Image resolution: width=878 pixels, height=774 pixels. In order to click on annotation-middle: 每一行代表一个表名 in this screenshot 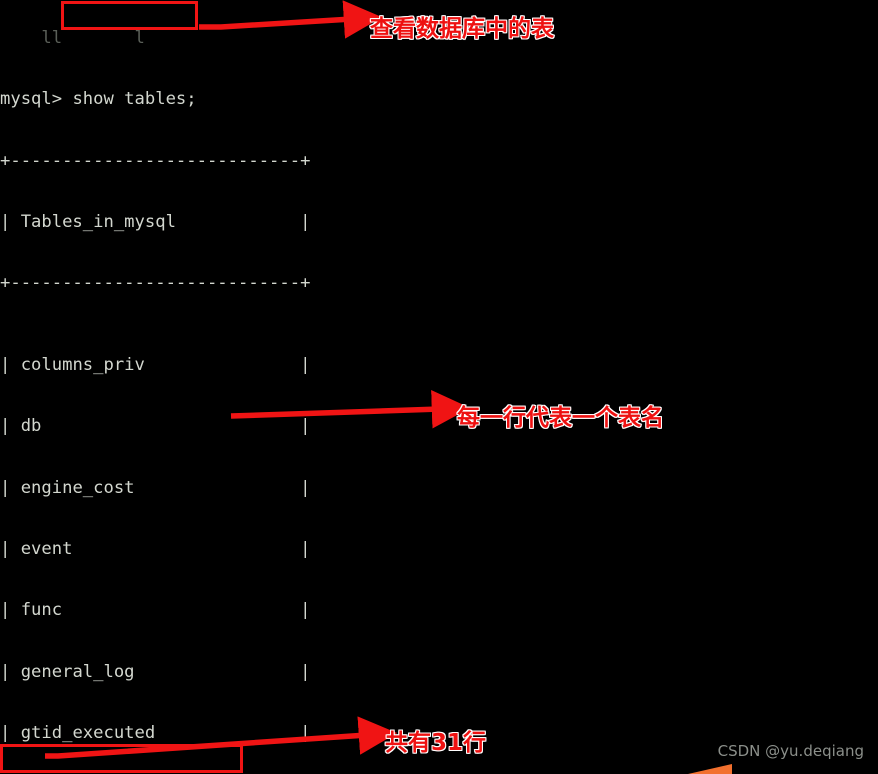, I will do `click(560, 417)`.